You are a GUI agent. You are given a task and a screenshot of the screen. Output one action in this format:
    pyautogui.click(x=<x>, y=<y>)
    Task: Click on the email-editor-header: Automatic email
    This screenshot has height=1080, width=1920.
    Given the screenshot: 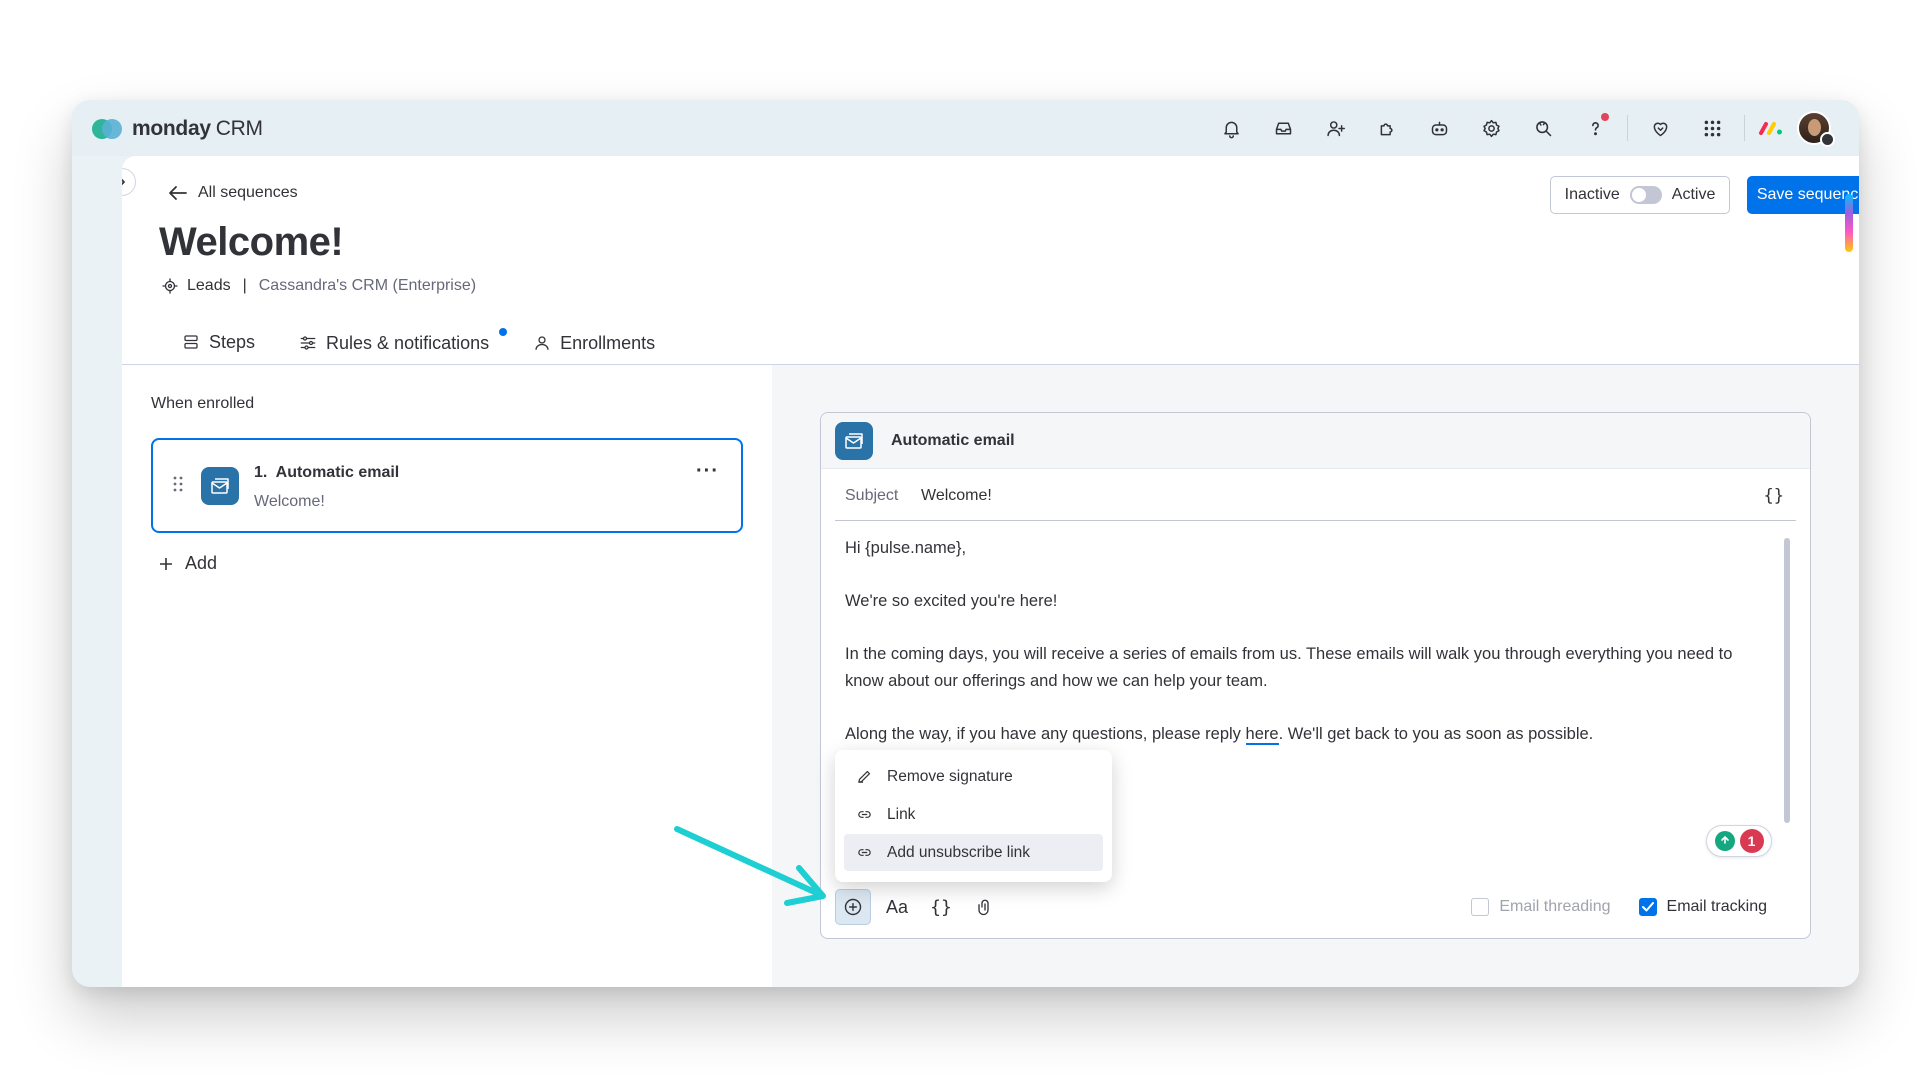 What is the action you would take?
    pyautogui.click(x=1315, y=441)
    